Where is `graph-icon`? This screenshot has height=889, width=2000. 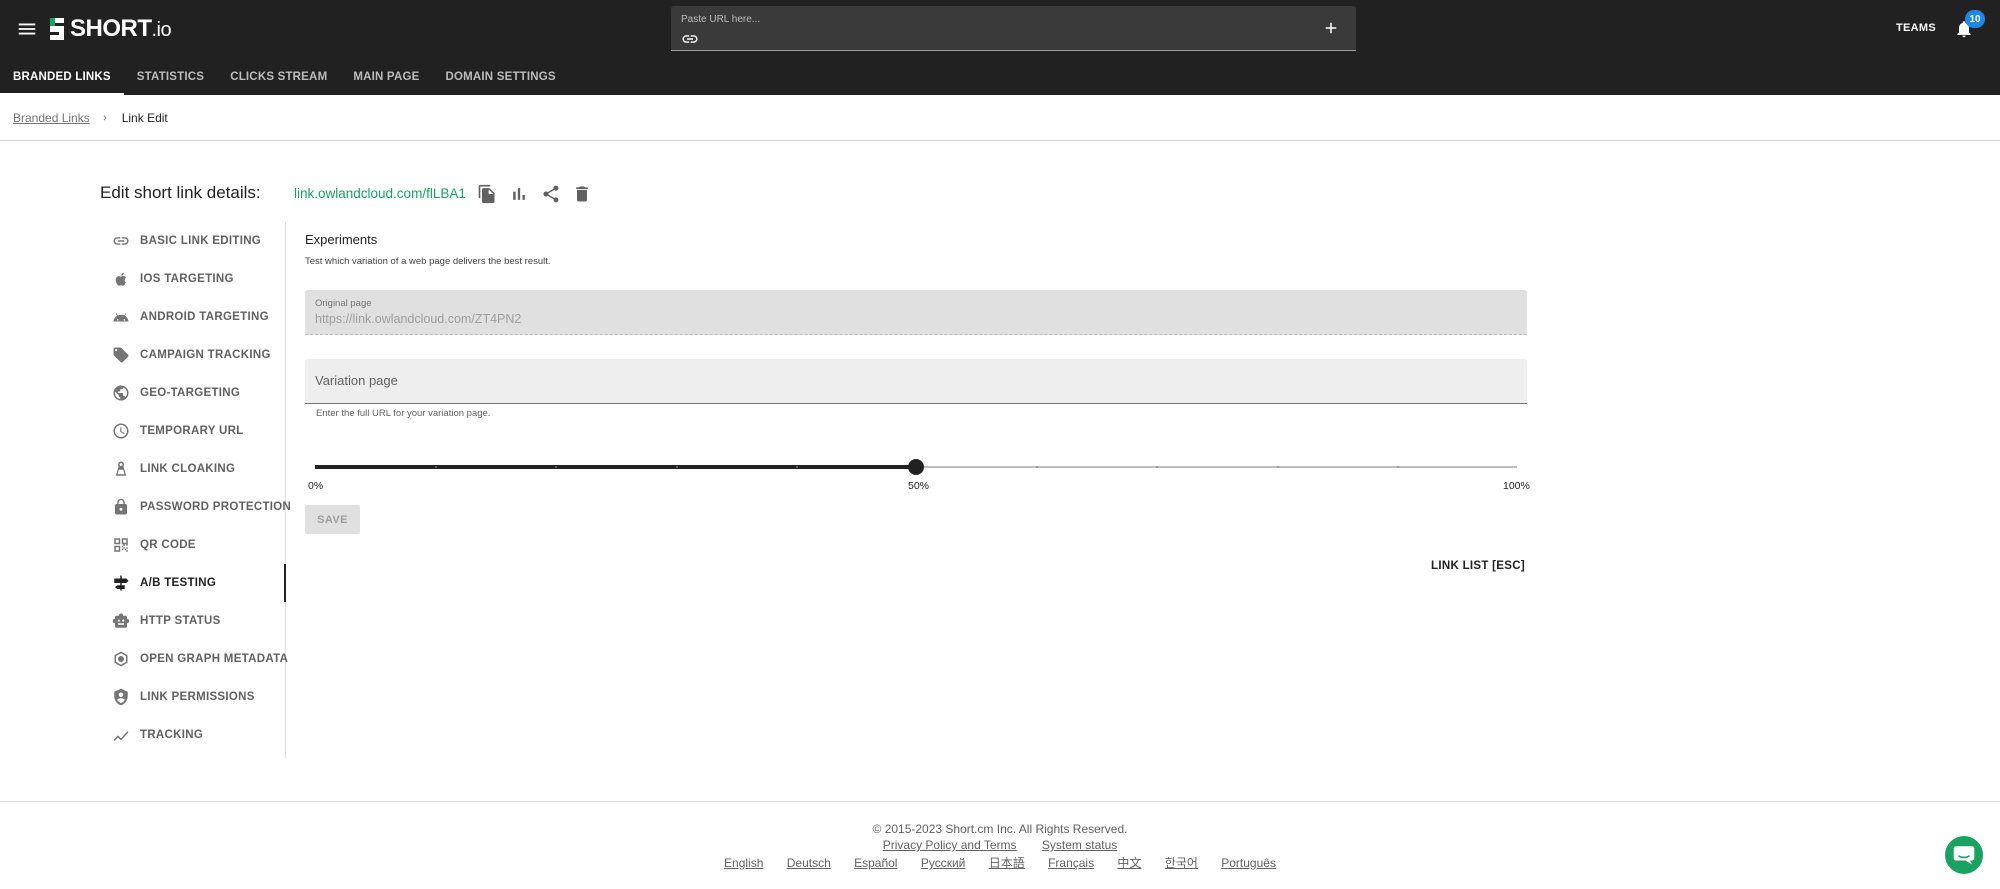
graph-icon is located at coordinates (121, 659).